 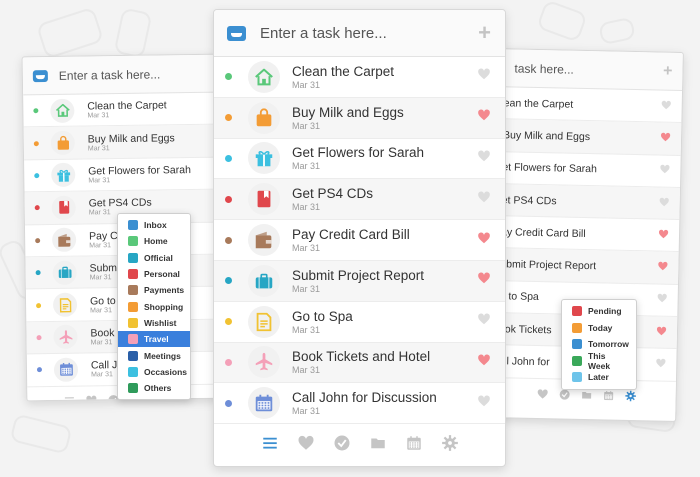 I want to click on task-text: et Flowers for Sarah, so click(x=580, y=168).